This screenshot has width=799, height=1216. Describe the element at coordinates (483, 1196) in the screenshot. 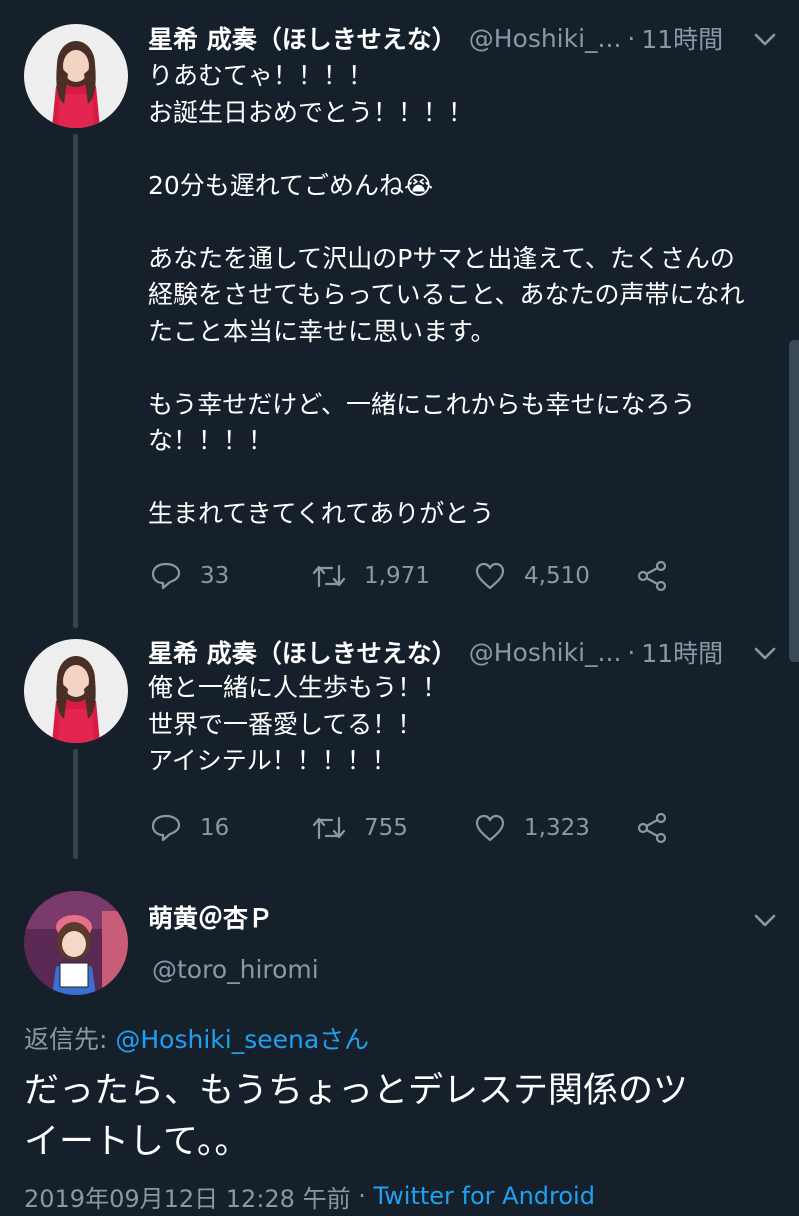

I see `tweet-source-link: Twitter for Android` at that location.